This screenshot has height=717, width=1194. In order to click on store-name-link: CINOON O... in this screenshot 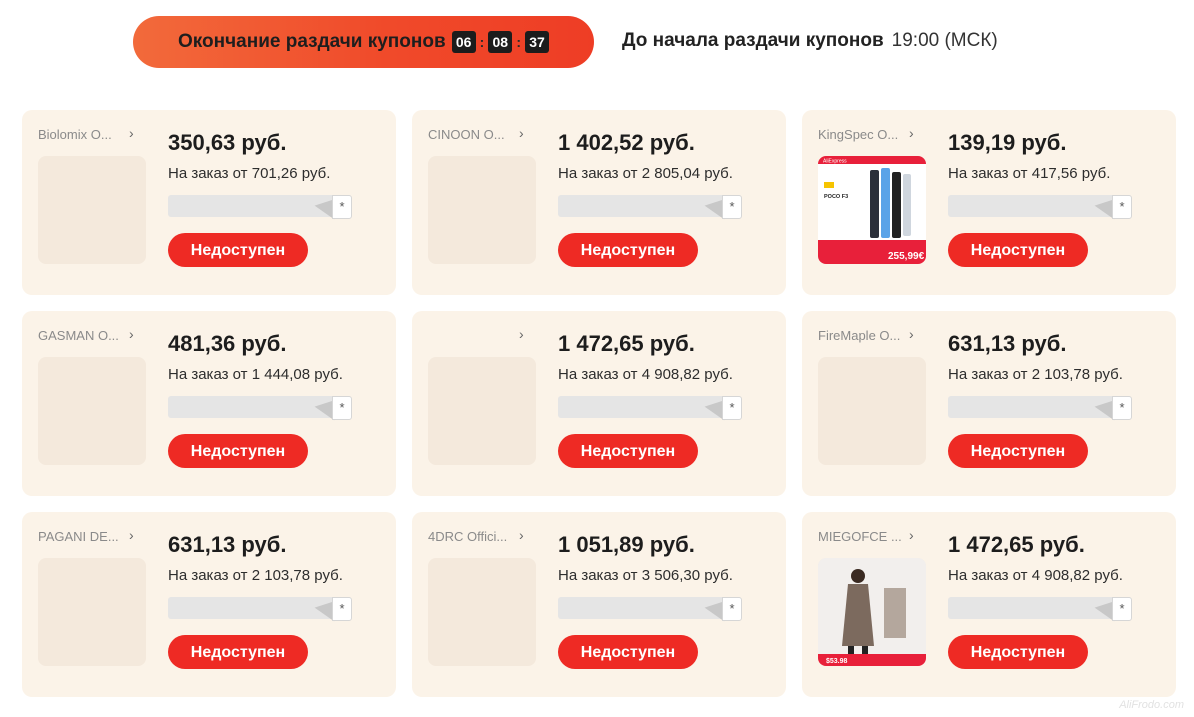, I will do `click(480, 134)`.